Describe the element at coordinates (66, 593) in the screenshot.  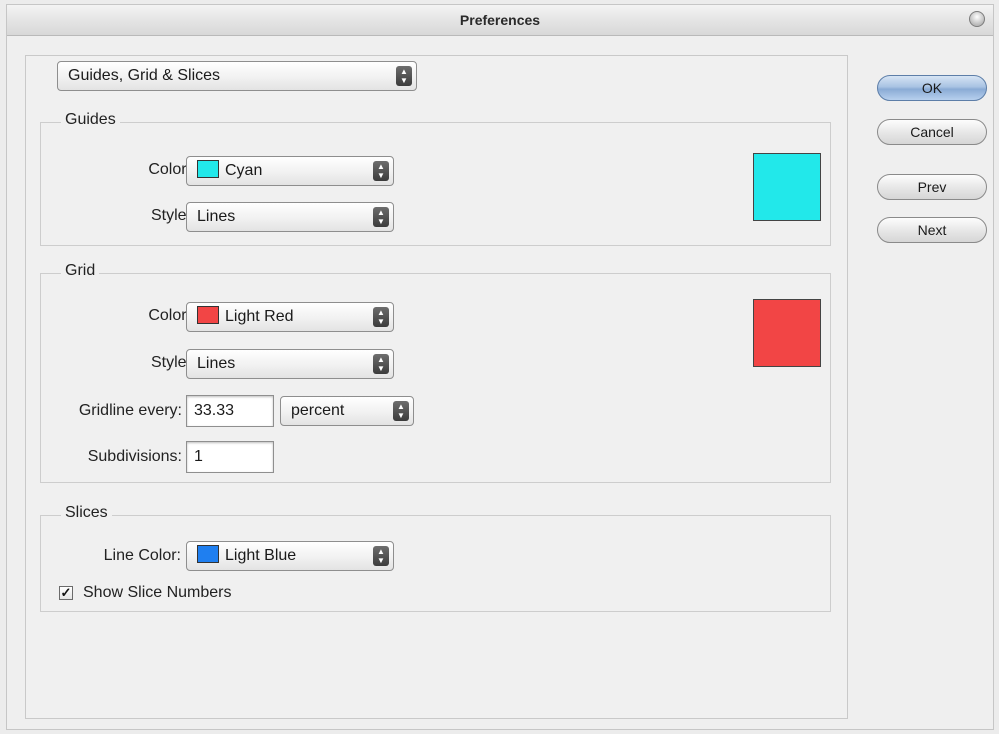
I see `show-slice-numbers-checkbox: ✓` at that location.